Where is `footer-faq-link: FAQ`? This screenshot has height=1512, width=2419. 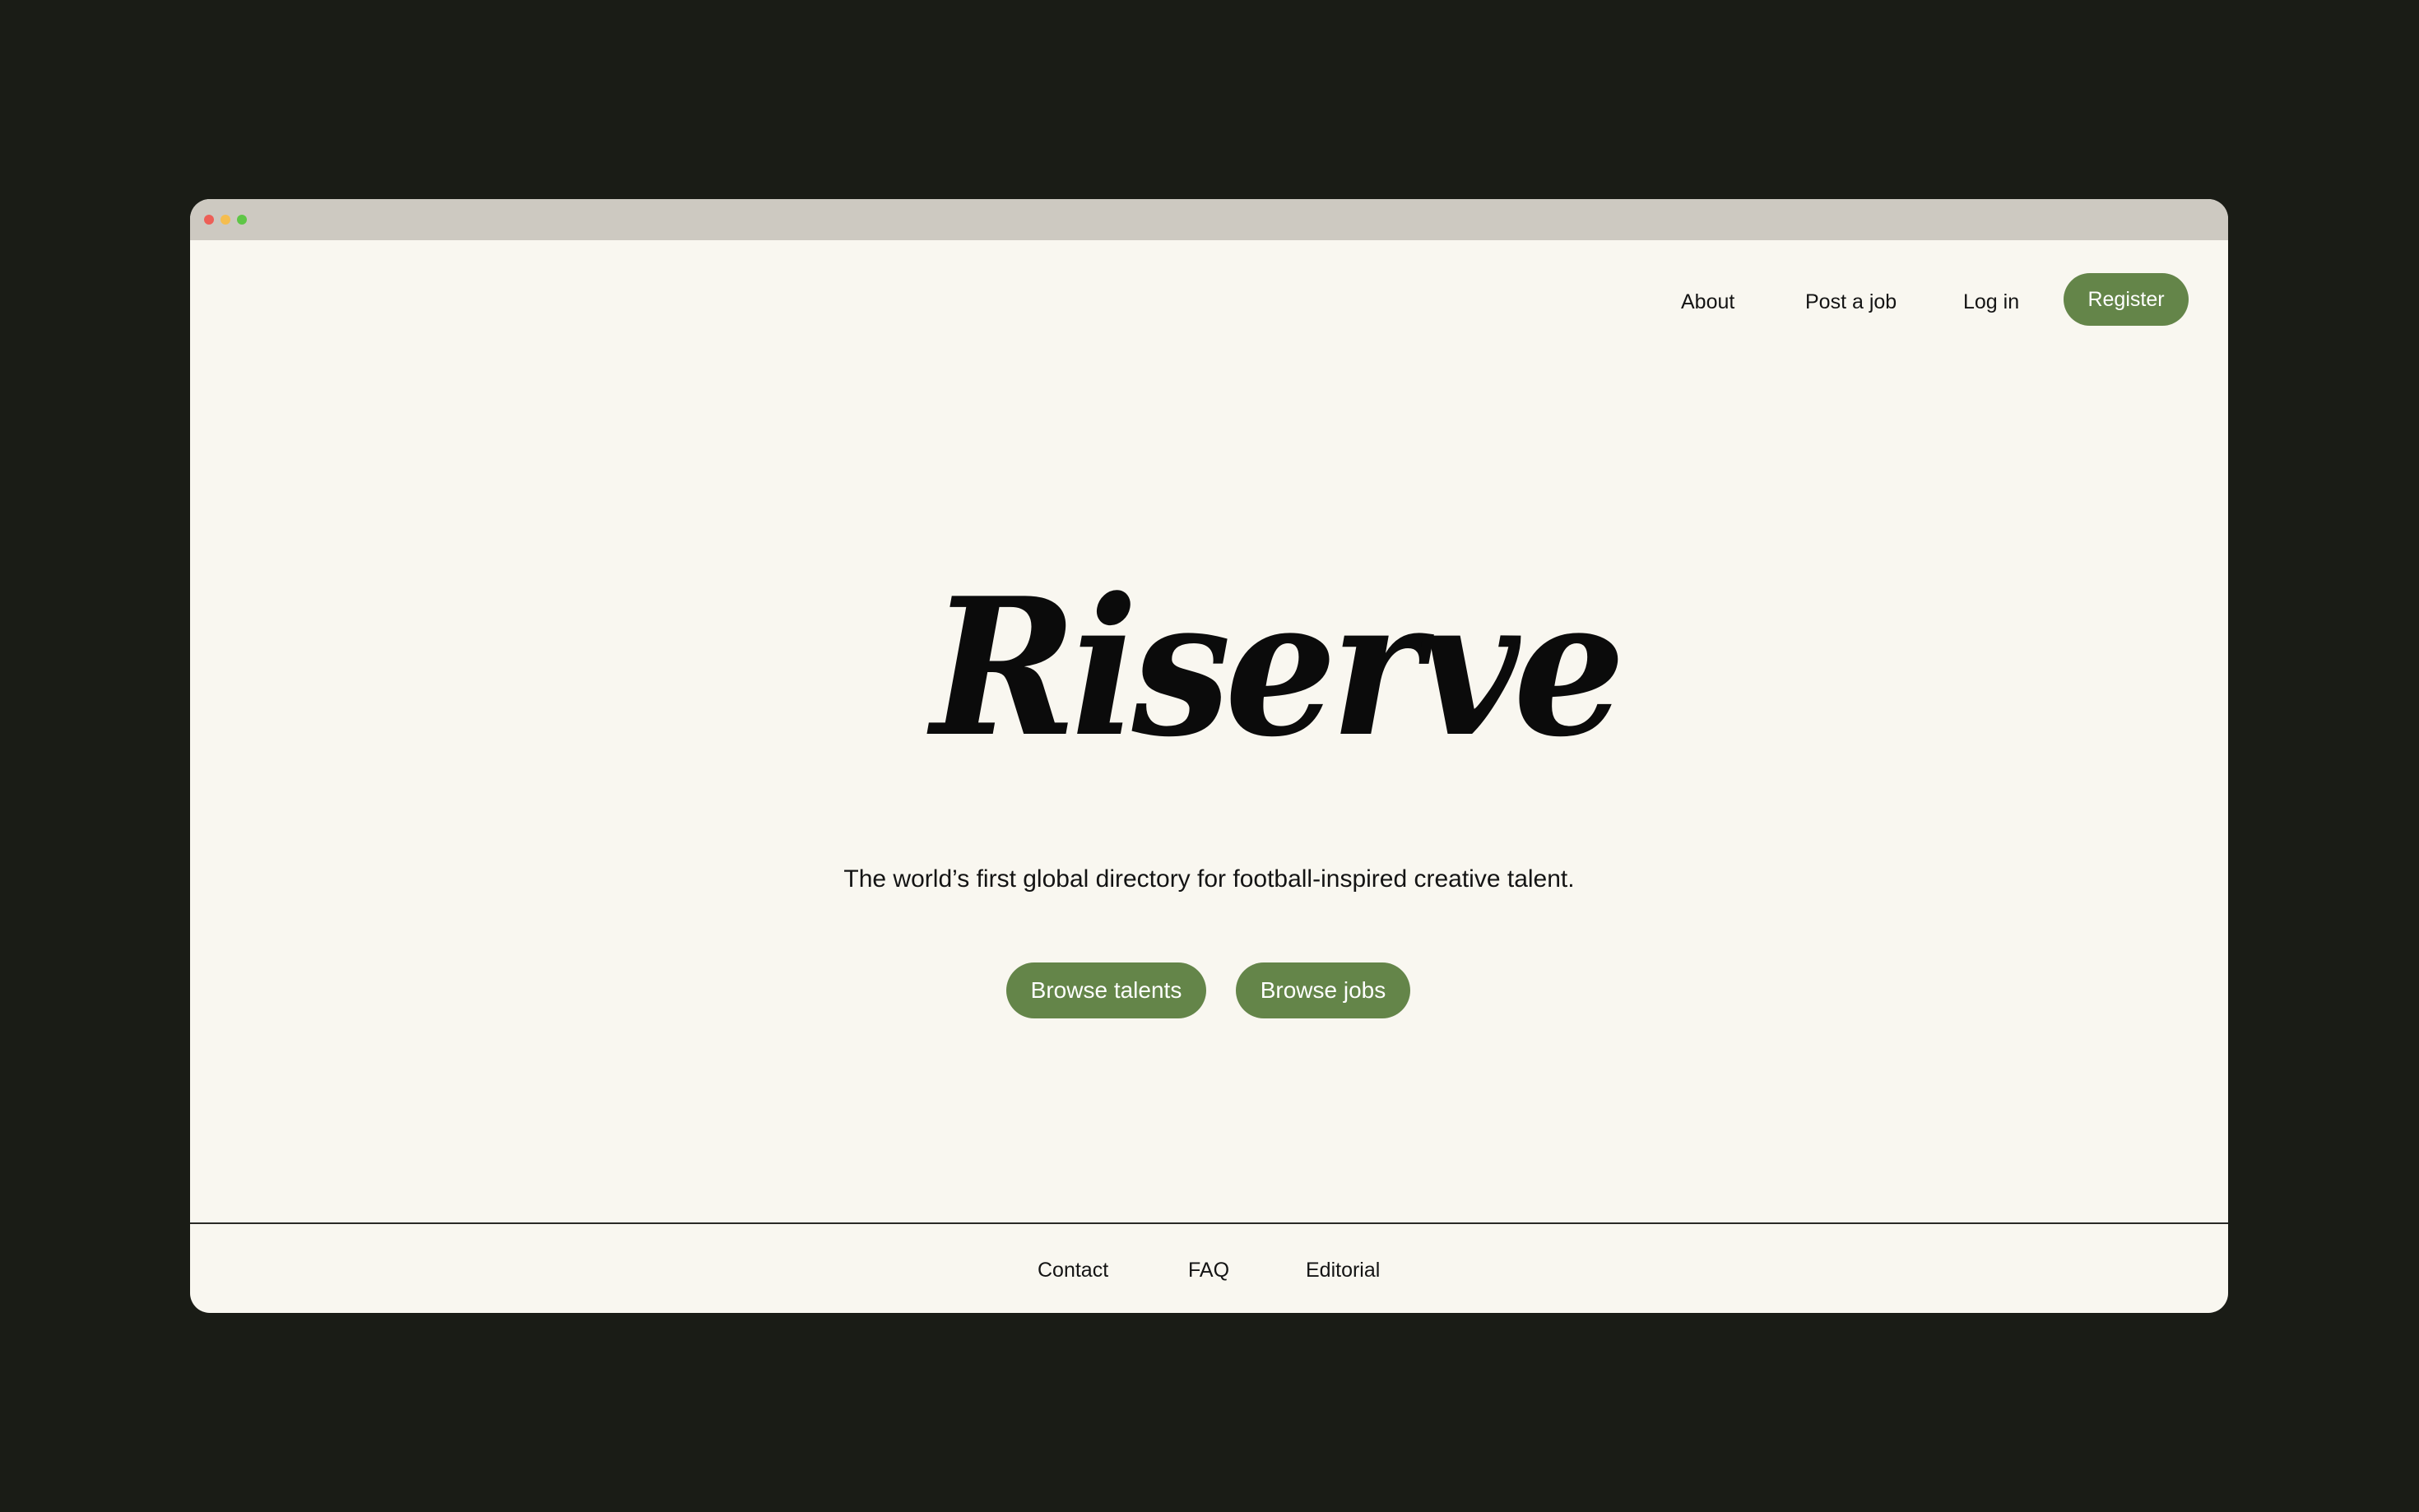
footer-faq-link: FAQ is located at coordinates (1208, 1270).